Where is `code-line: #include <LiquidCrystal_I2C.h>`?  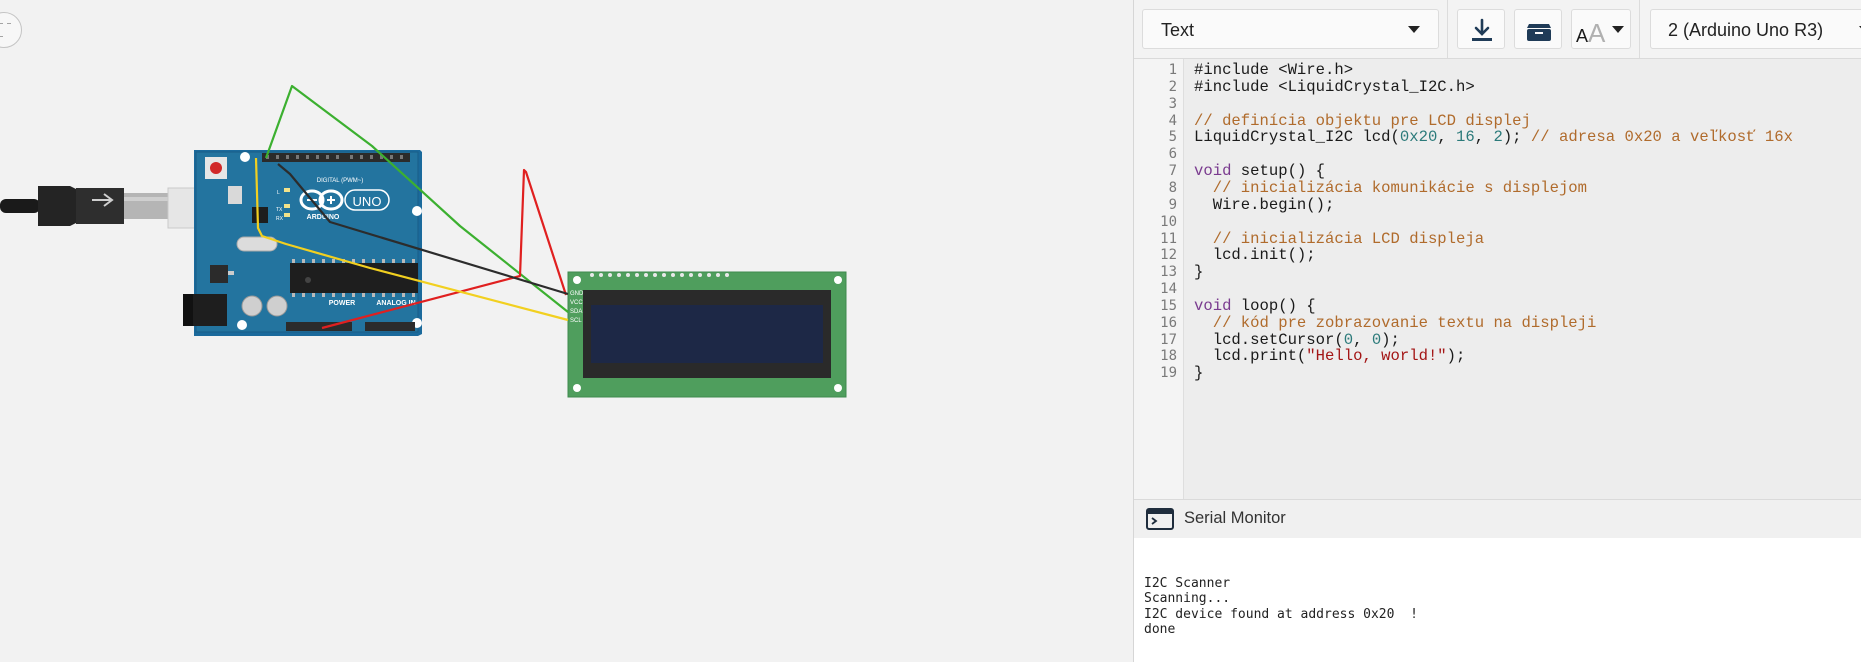
code-line: #include <LiquidCrystal_I2C.h> is located at coordinates (1334, 87).